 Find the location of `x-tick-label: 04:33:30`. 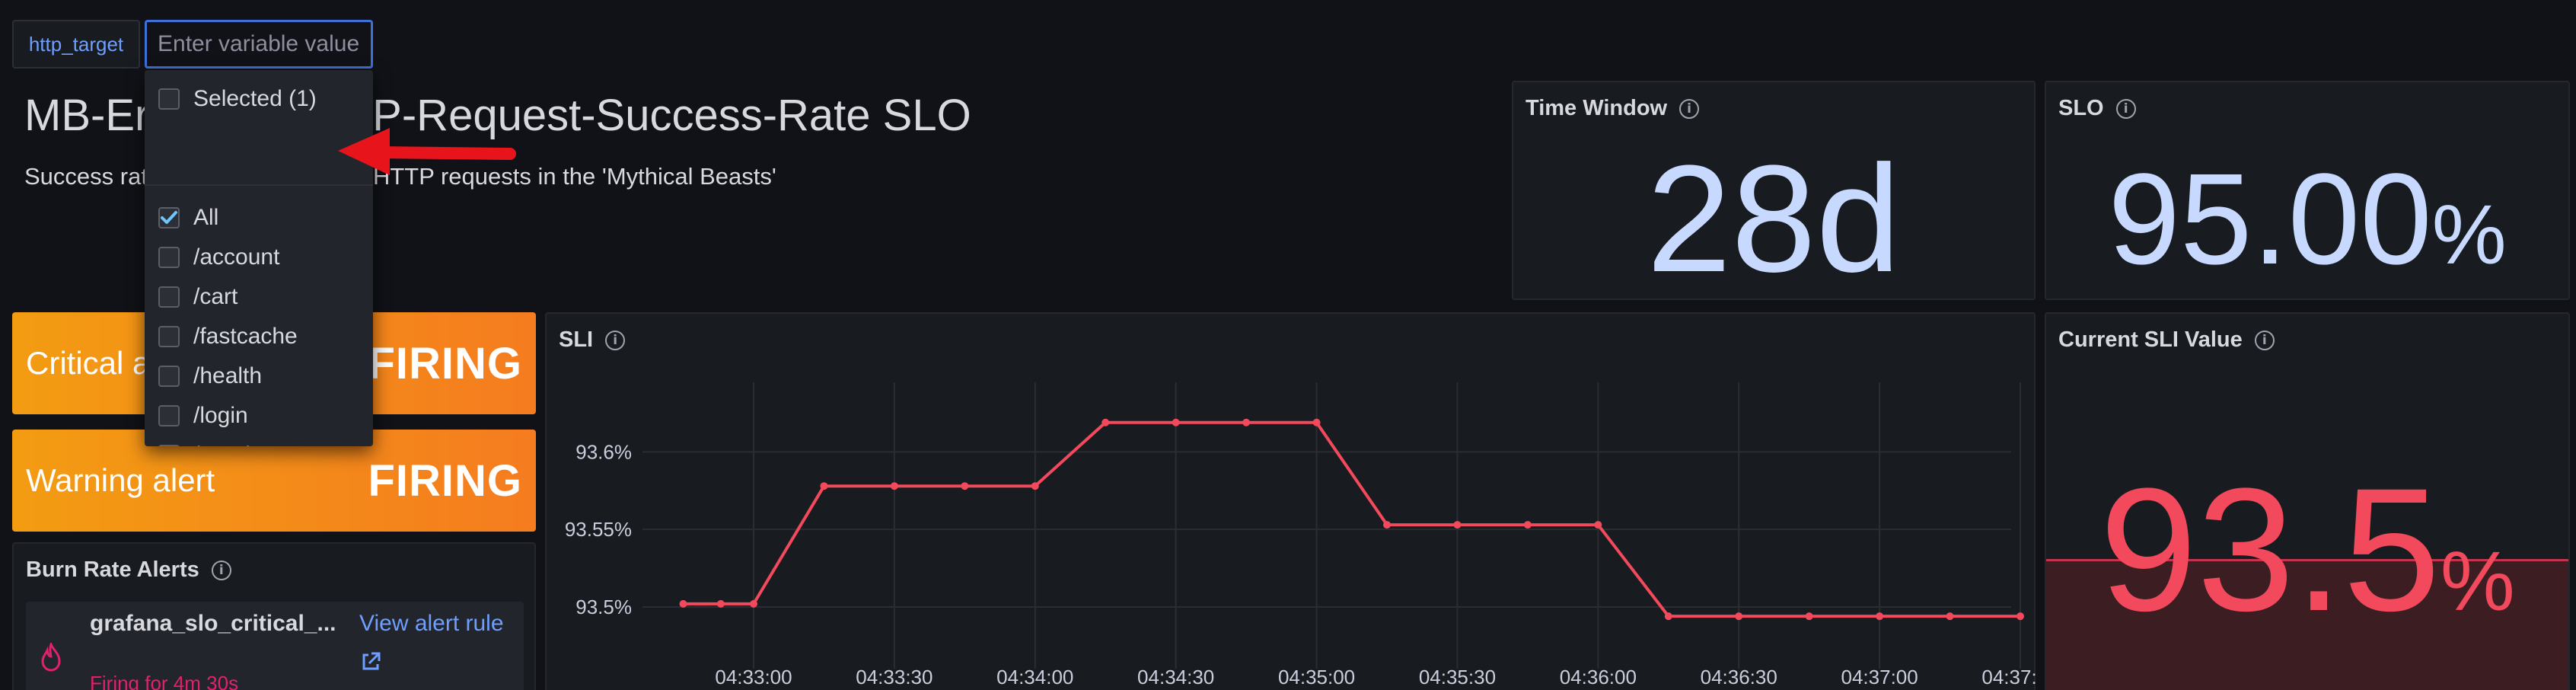

x-tick-label: 04:33:30 is located at coordinates (895, 677).